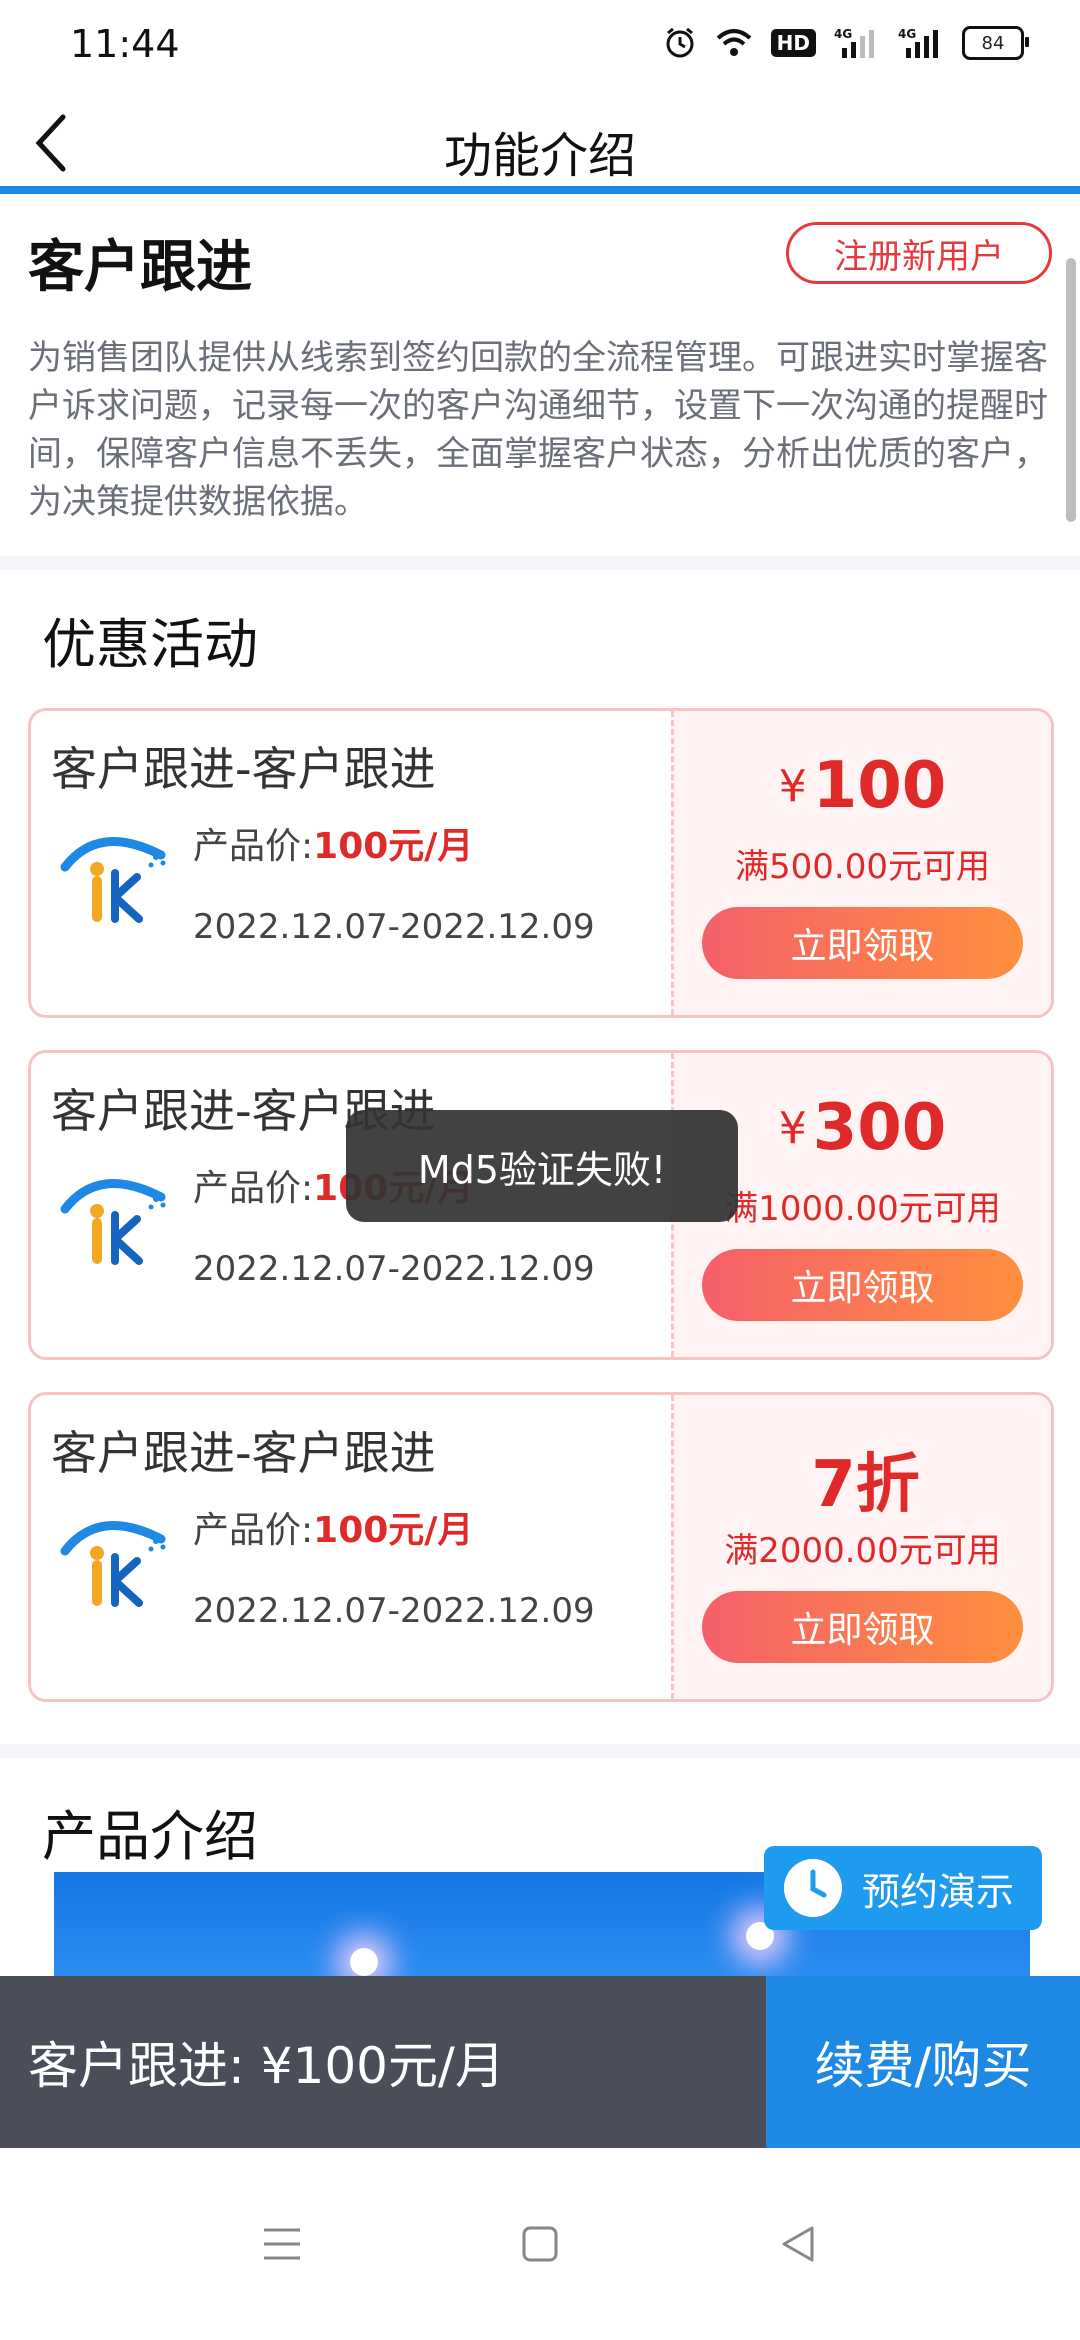 The image size is (1080, 2340). Describe the element at coordinates (865, 1485) in the screenshot. I see `amount-value: 7折` at that location.